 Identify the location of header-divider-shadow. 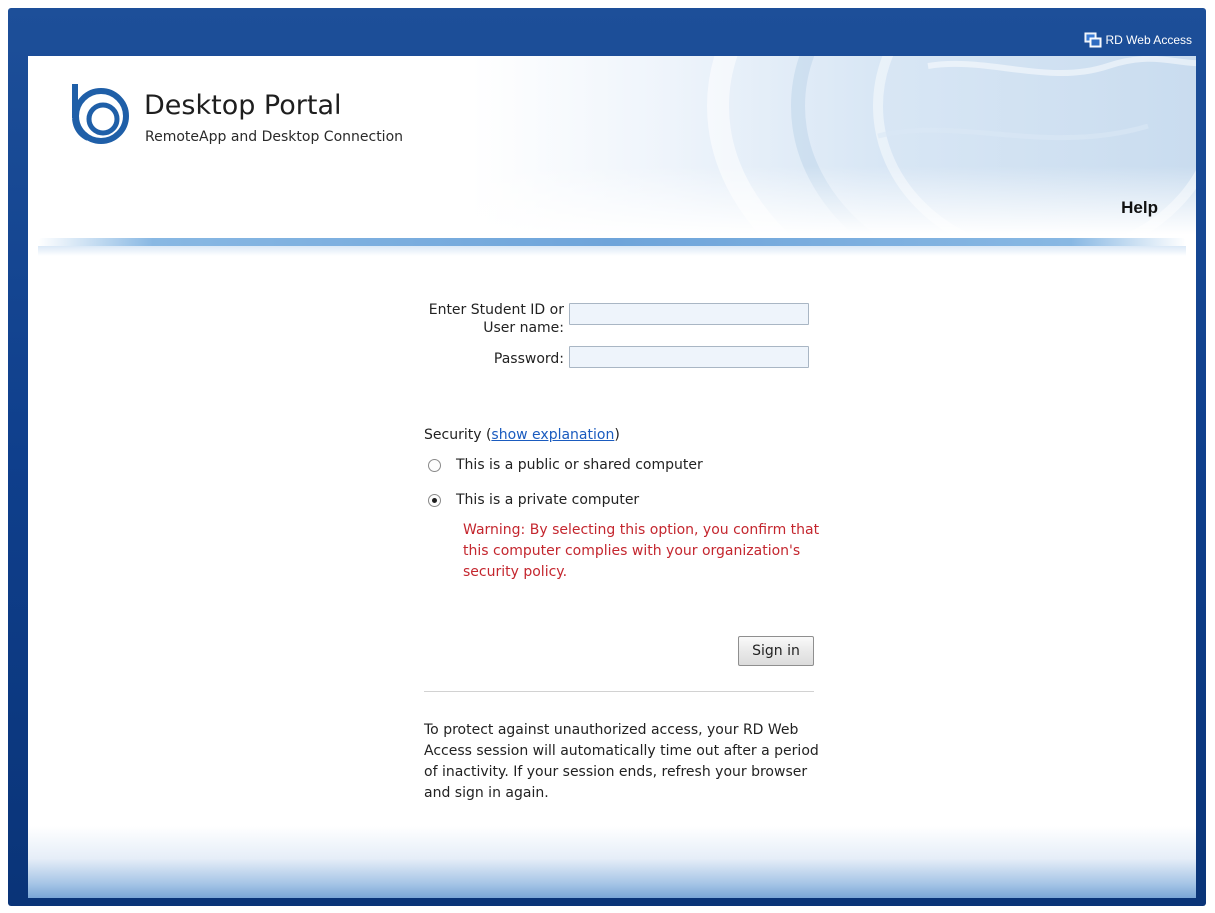
(612, 251).